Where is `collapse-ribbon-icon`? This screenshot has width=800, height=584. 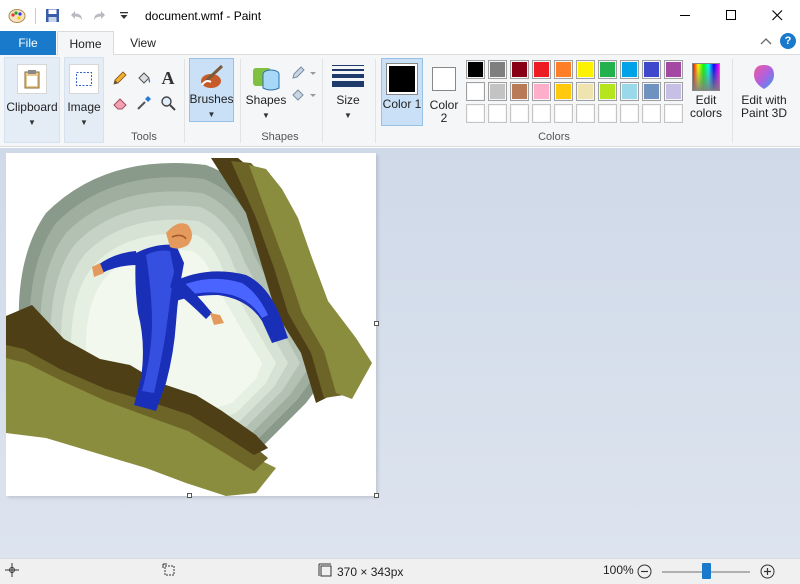
collapse-ribbon-icon is located at coordinates (766, 41).